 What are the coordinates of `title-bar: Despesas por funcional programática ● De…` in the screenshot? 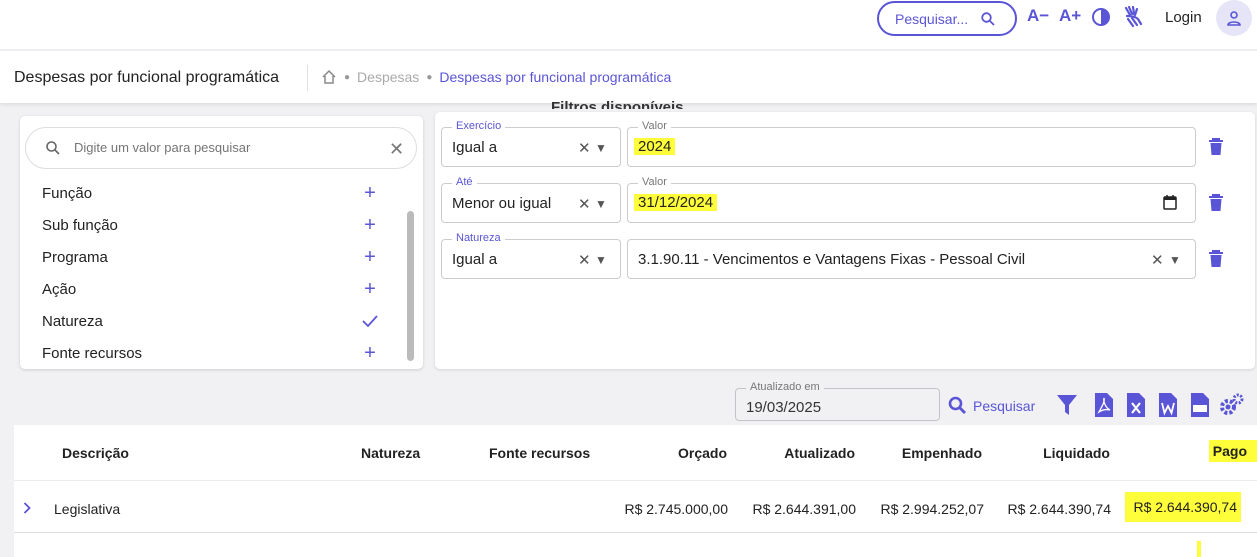 It's located at (628, 77).